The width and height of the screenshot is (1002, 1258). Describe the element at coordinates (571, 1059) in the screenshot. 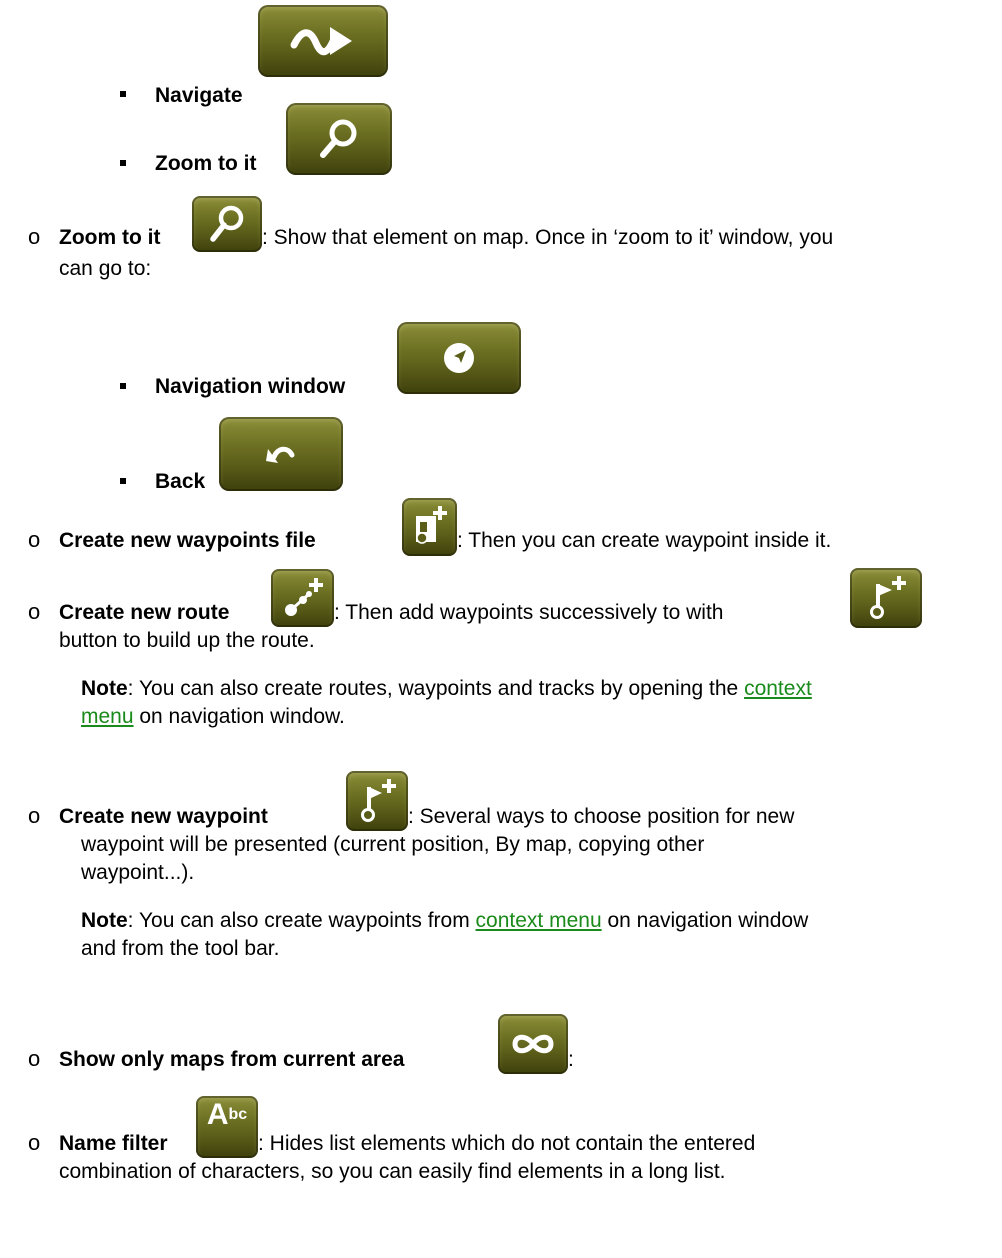

I see `show-maps-description: :` at that location.